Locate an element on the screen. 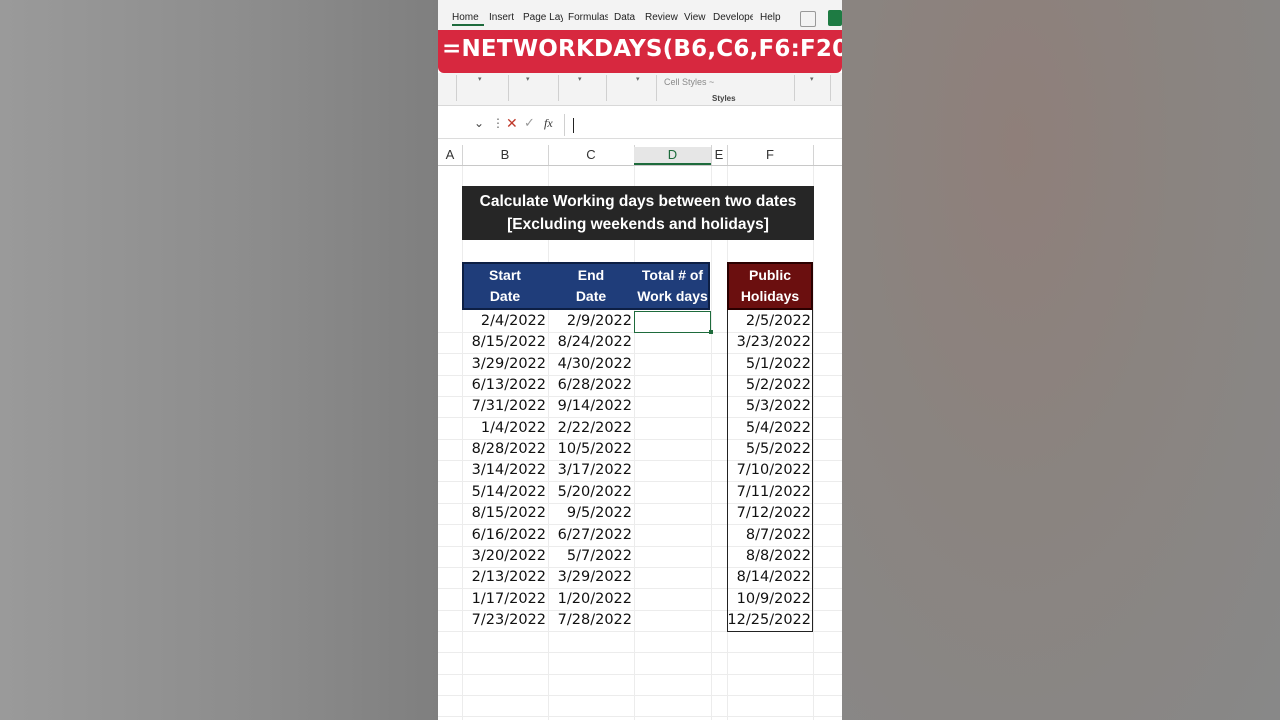 The image size is (1280, 720). more-options-icon: ⋮ is located at coordinates (498, 123).